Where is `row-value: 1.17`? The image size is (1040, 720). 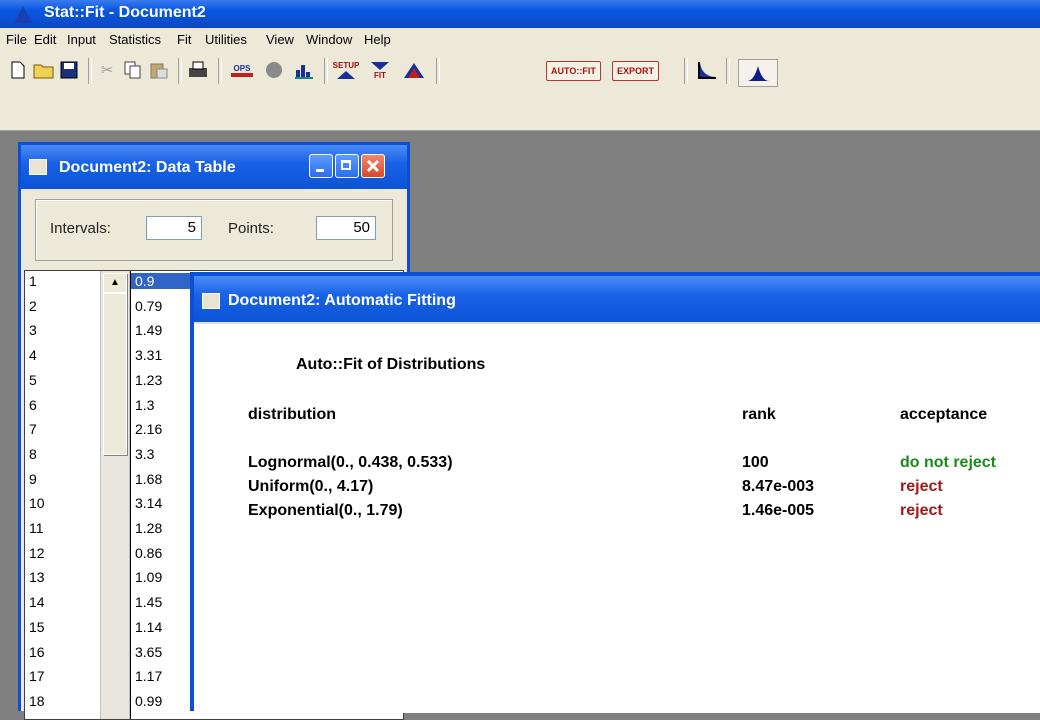 row-value: 1.17 is located at coordinates (148, 676).